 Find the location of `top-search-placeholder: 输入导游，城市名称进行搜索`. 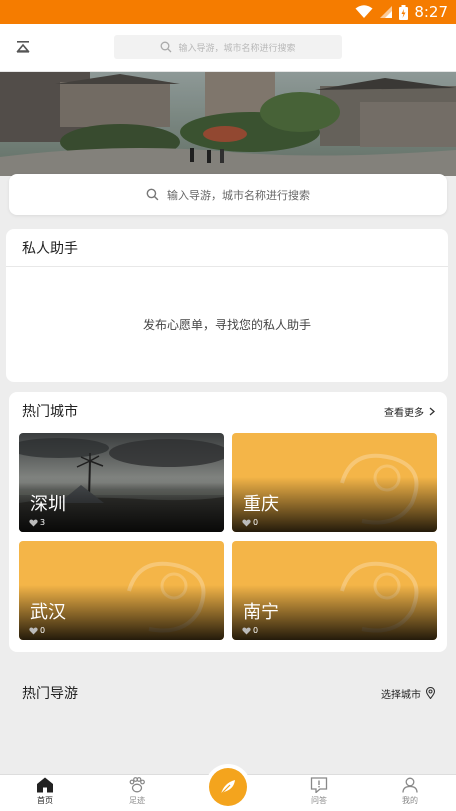

top-search-placeholder: 输入导游，城市名称进行搜索 is located at coordinates (237, 48).